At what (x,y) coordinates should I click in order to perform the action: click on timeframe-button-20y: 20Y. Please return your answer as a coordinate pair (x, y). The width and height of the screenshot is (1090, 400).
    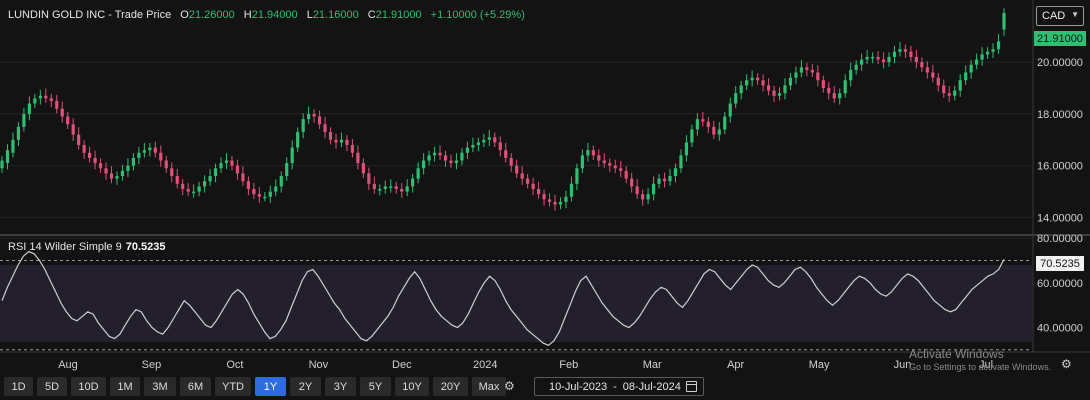
    Looking at the image, I should click on (450, 386).